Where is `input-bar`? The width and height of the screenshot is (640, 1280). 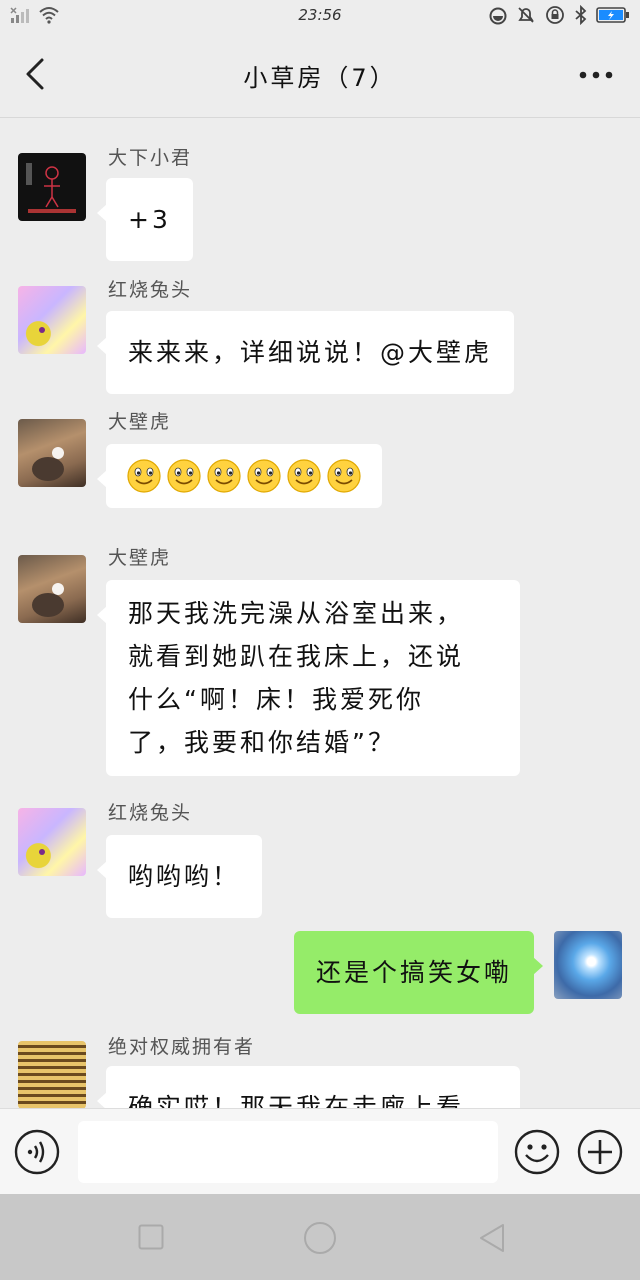 input-bar is located at coordinates (320, 1151).